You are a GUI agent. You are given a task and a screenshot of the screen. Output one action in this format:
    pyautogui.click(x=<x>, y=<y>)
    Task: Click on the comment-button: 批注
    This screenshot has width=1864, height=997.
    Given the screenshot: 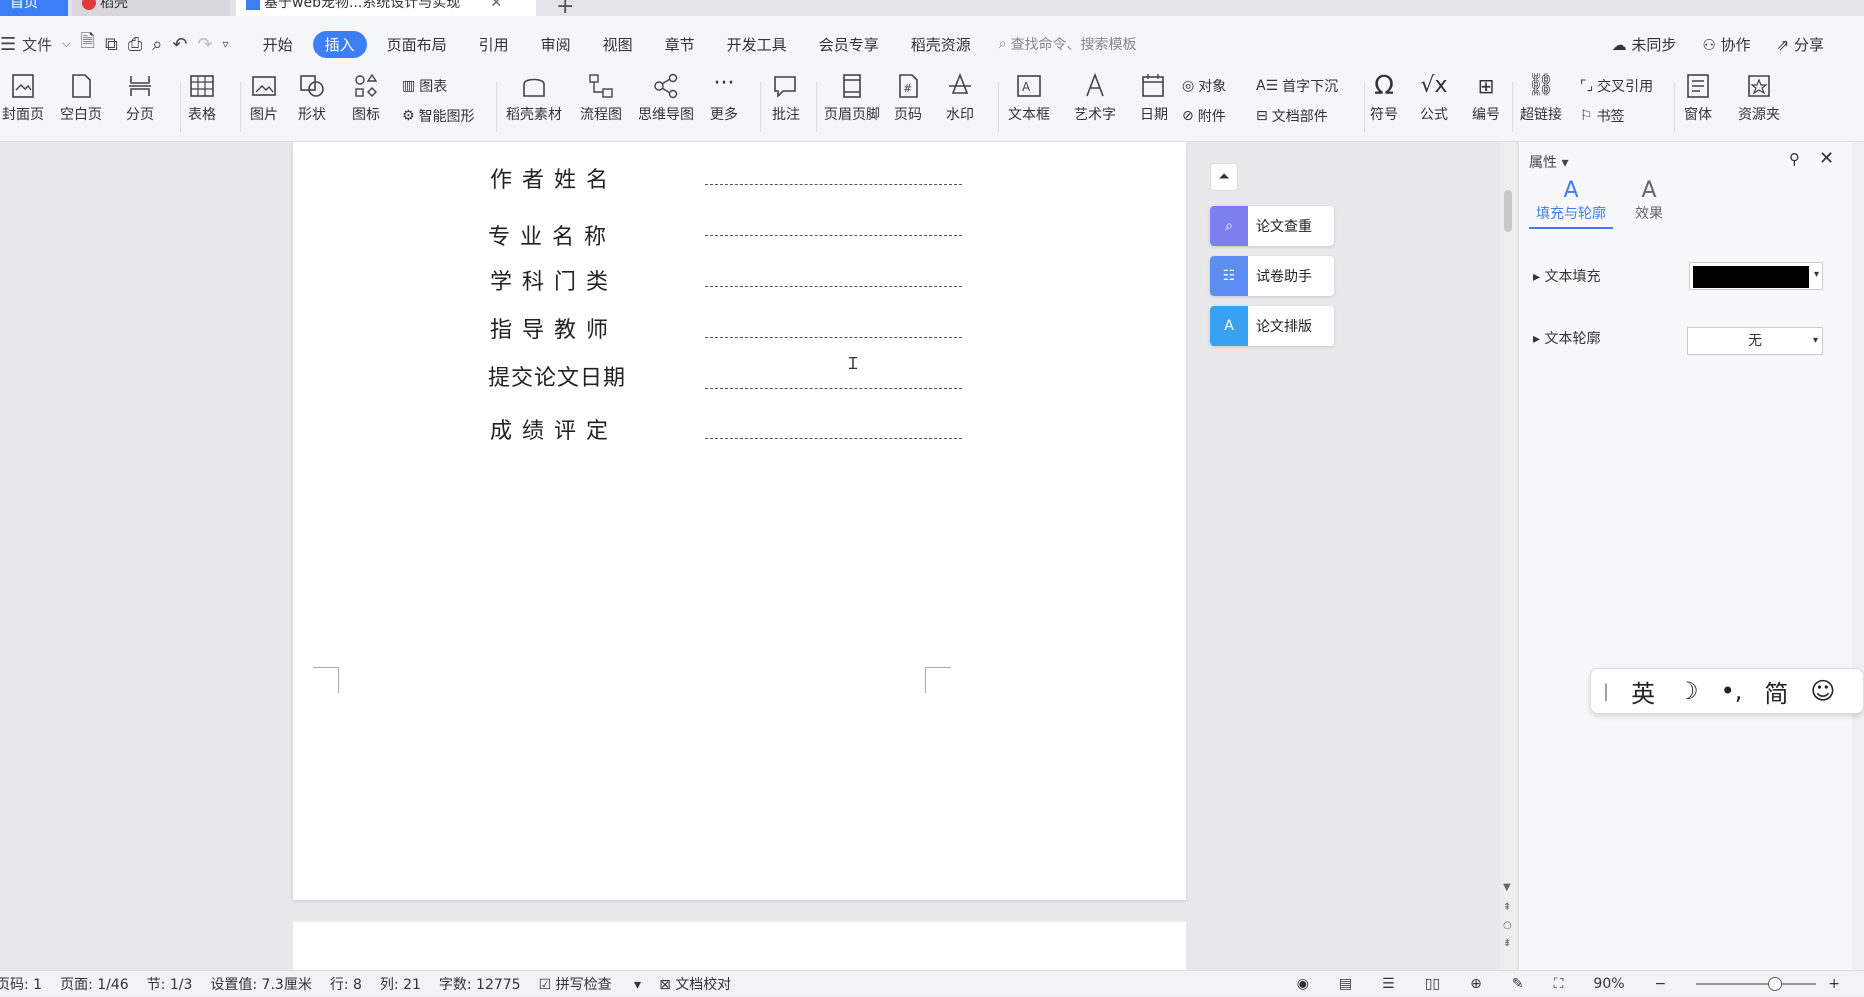 What is the action you would take?
    pyautogui.click(x=786, y=98)
    